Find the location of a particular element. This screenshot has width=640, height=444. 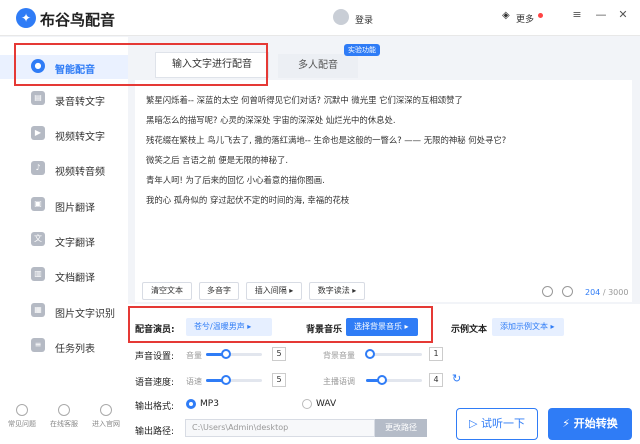

sidebar-item-label: 图片翻译 is located at coordinates (75, 208).